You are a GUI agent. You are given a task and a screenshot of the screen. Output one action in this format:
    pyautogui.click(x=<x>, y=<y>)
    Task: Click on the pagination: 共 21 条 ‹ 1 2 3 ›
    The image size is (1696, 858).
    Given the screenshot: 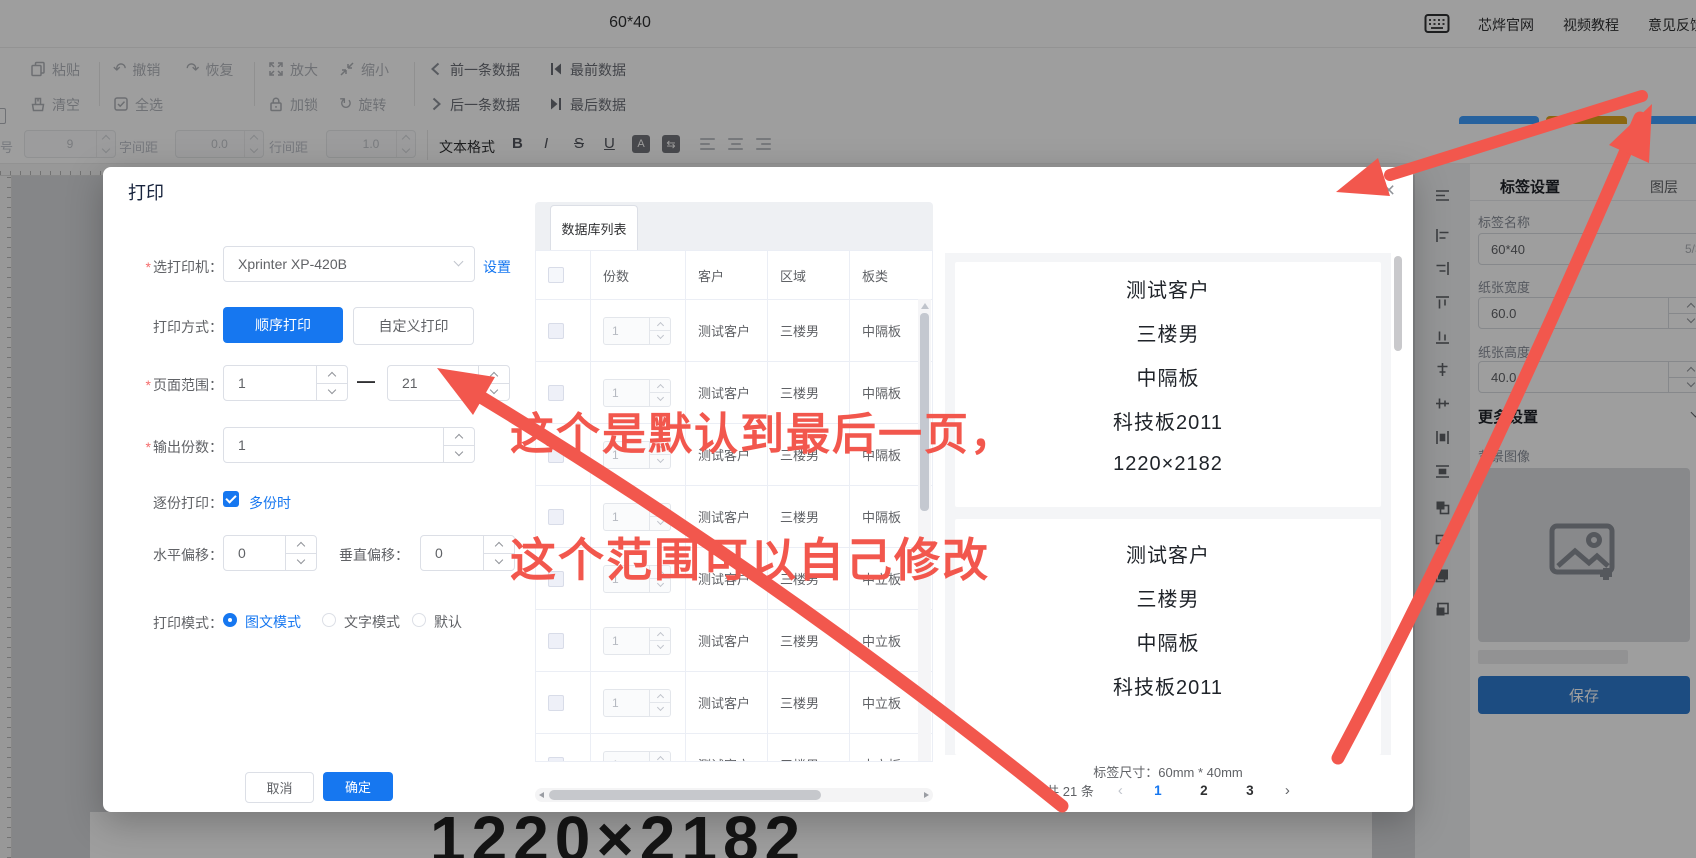 What is the action you would take?
    pyautogui.click(x=1168, y=790)
    